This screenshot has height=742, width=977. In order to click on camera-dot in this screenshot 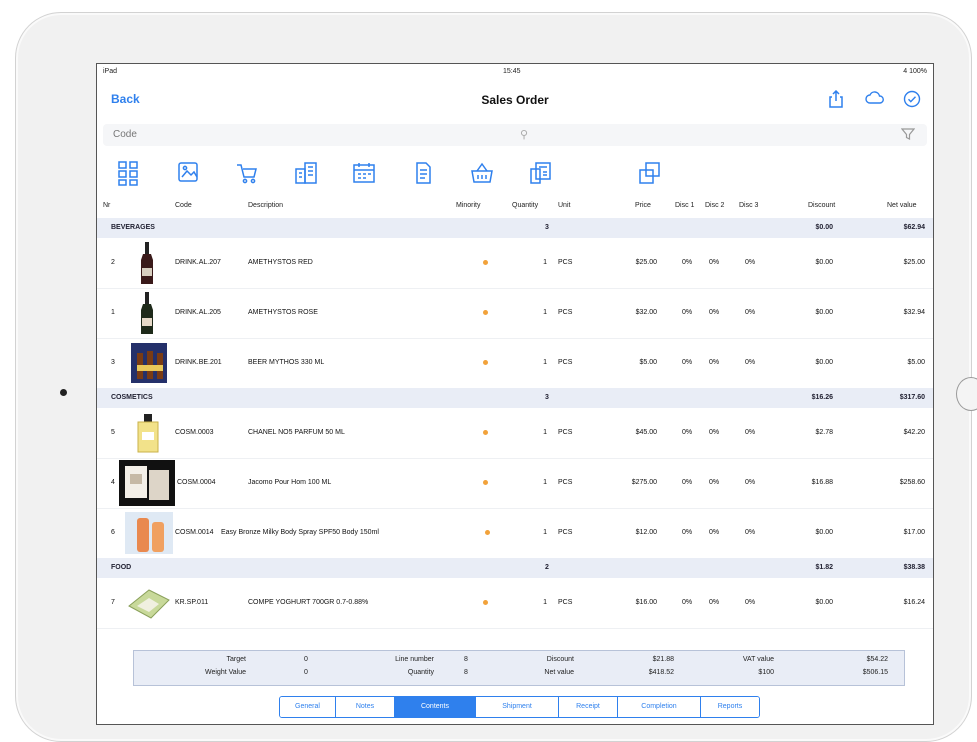, I will do `click(63, 392)`.